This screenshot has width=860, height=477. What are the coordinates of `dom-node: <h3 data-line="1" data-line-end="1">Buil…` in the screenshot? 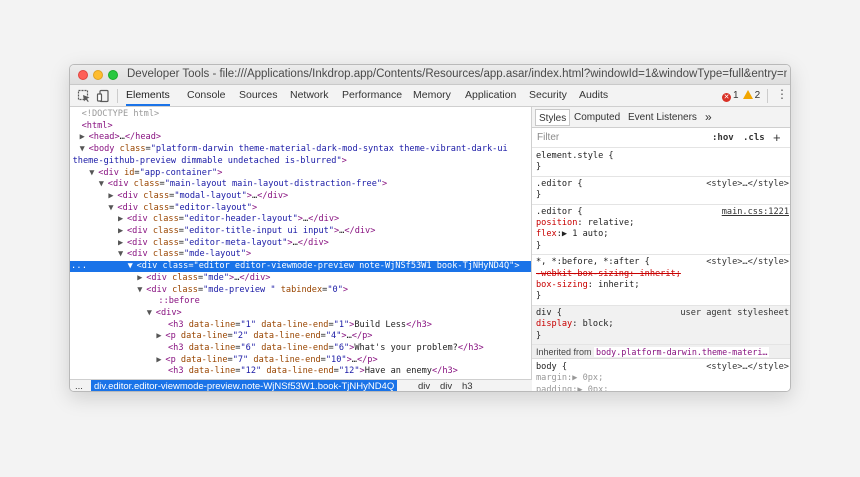 It's located at (300, 325).